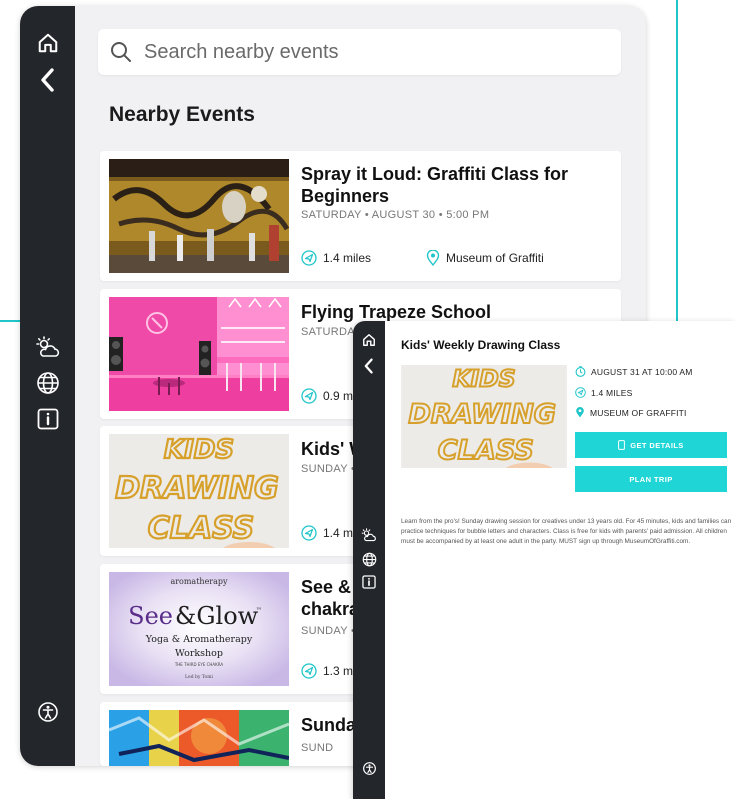 This screenshot has width=735, height=799. I want to click on event-date: SUND, so click(317, 748).